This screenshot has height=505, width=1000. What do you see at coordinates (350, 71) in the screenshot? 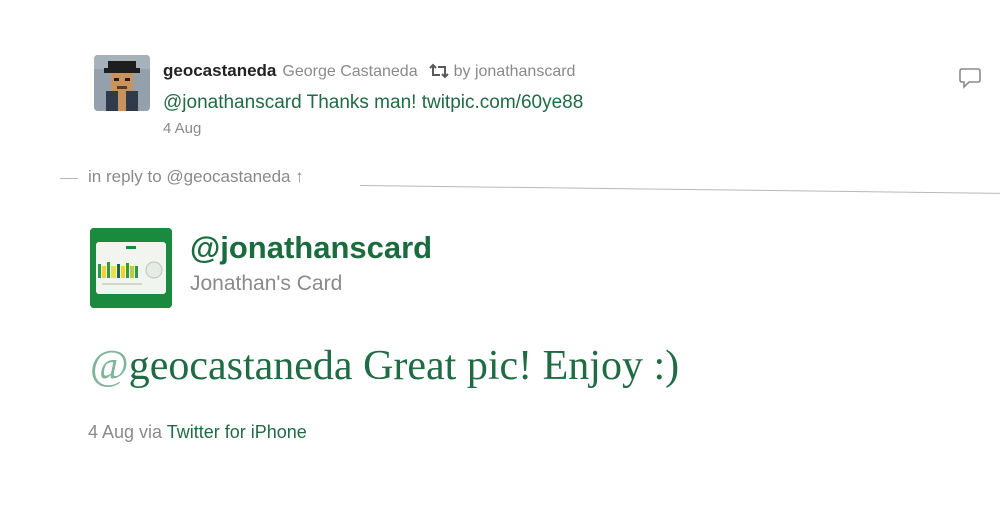
I see `retweeted-full-name: George Castaneda` at bounding box center [350, 71].